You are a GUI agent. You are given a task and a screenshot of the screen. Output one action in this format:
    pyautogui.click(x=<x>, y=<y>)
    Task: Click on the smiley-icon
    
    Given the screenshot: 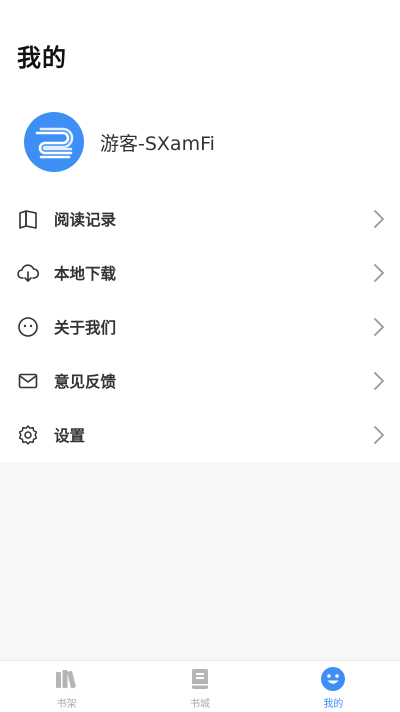 What is the action you would take?
    pyautogui.click(x=28, y=327)
    